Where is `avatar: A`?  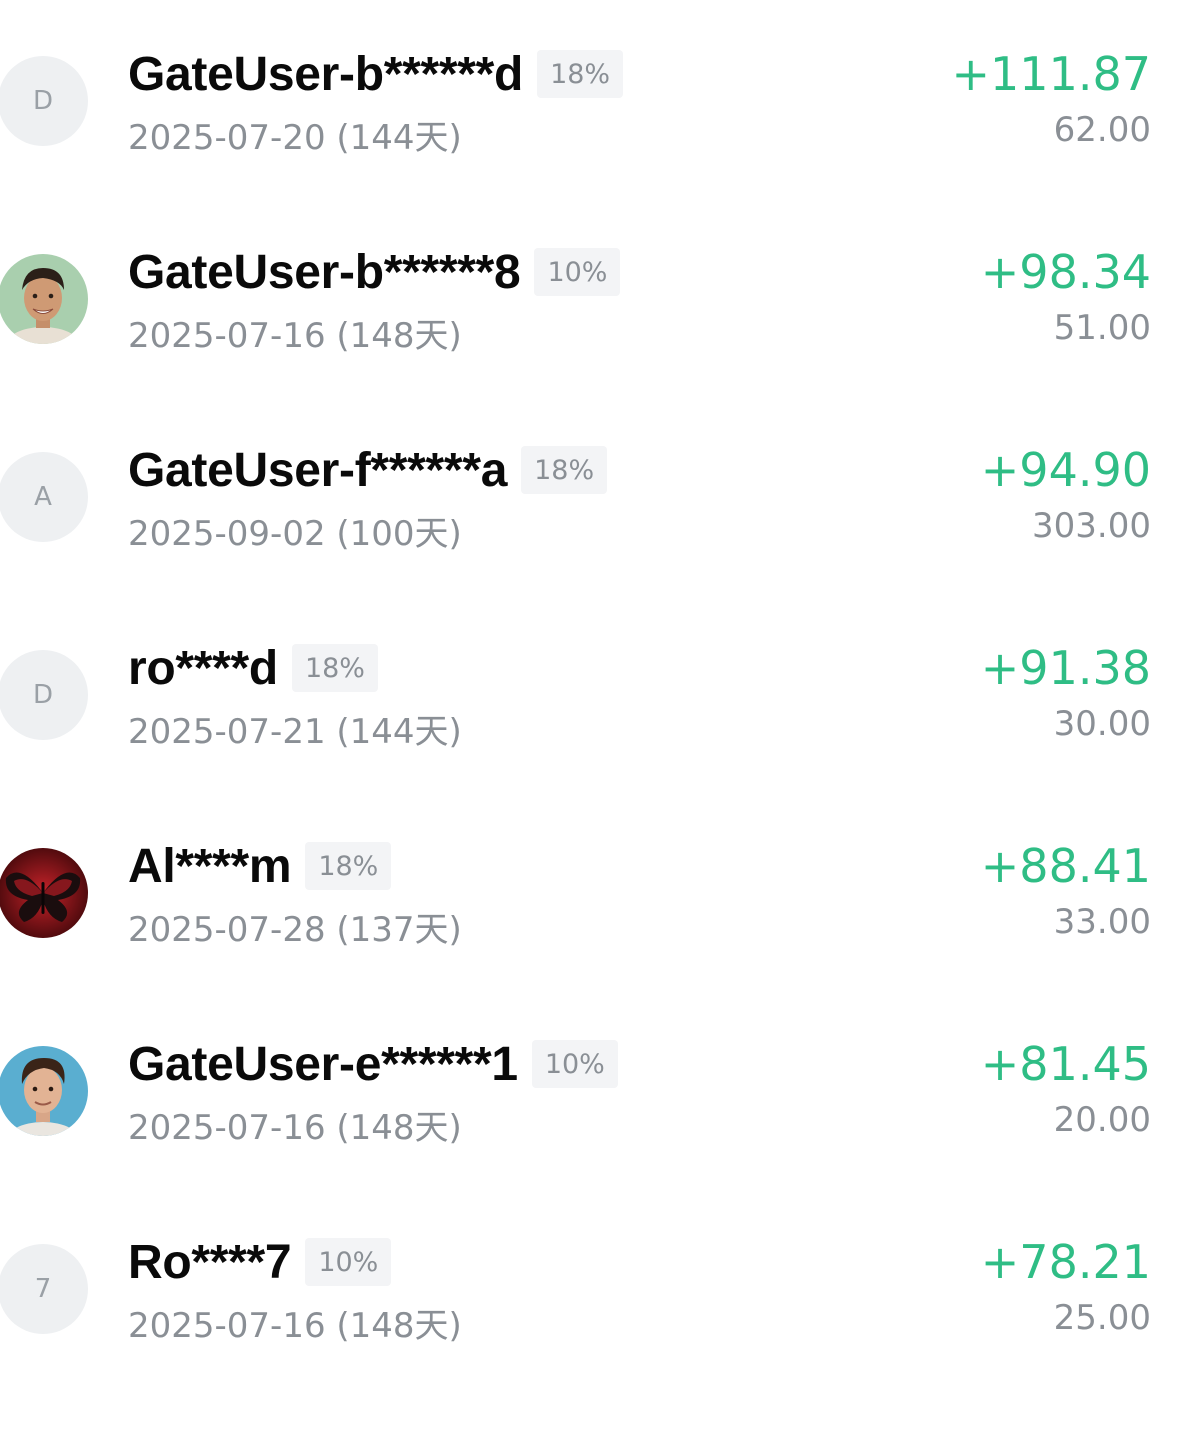 avatar: A is located at coordinates (44, 497).